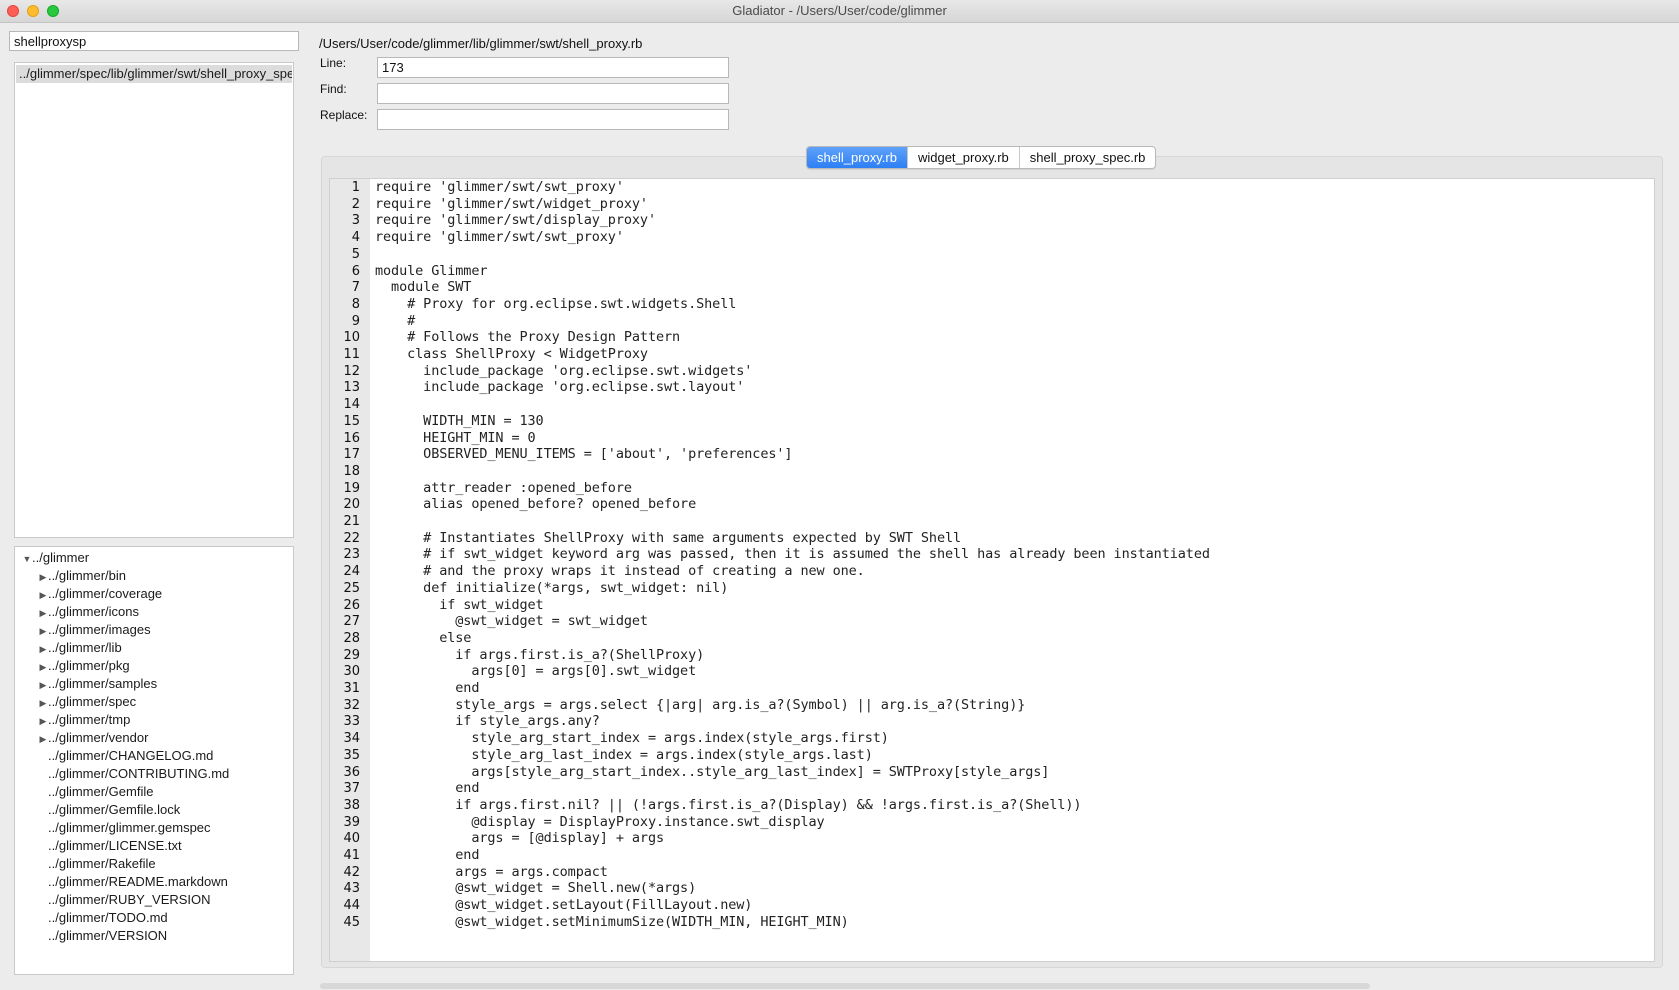  What do you see at coordinates (53, 11) in the screenshot?
I see `maximize-window-button` at bounding box center [53, 11].